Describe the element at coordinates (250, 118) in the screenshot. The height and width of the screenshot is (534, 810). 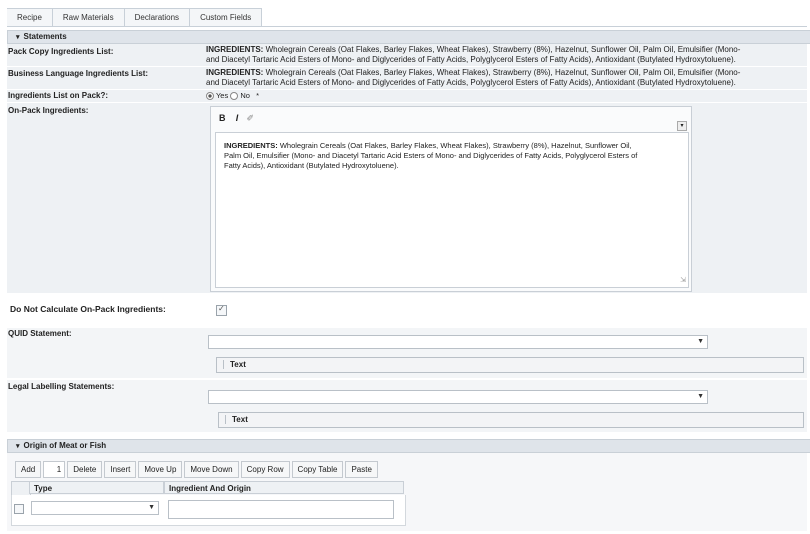
I see `clear-format-icon: ✐` at that location.